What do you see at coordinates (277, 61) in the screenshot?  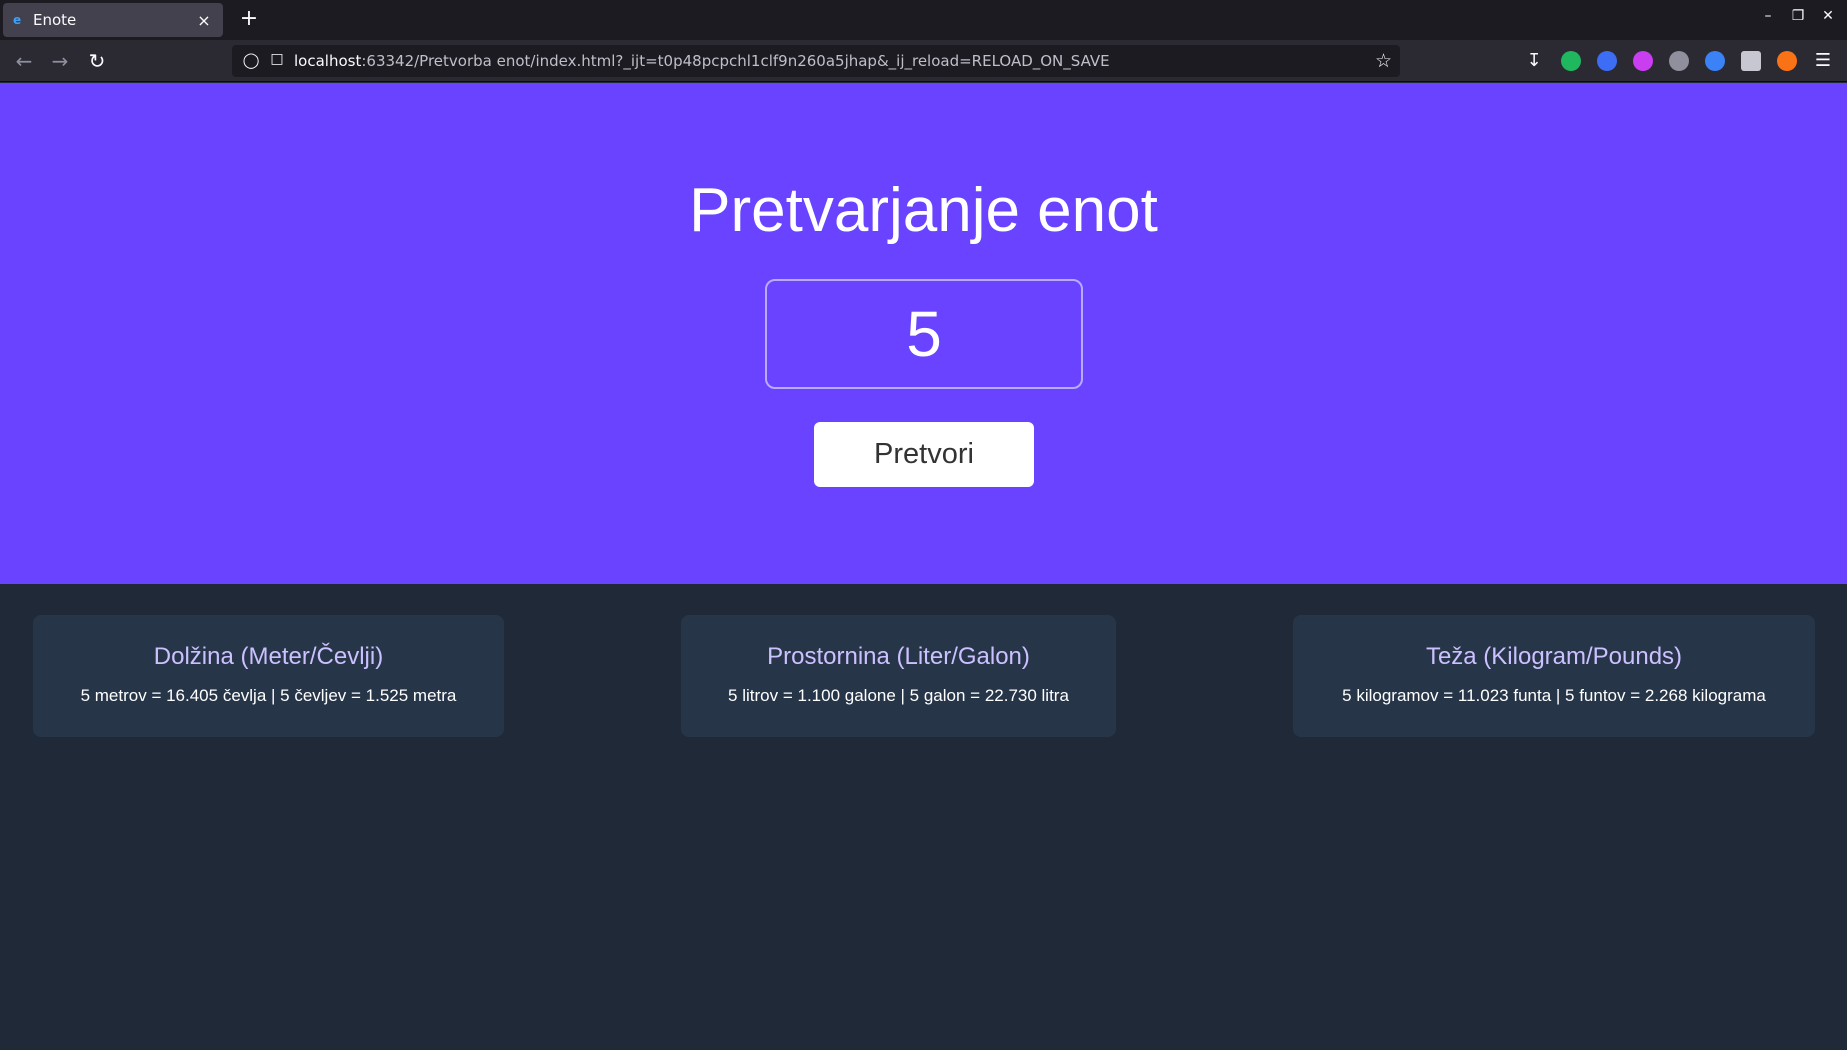 I see `page-icon: □` at bounding box center [277, 61].